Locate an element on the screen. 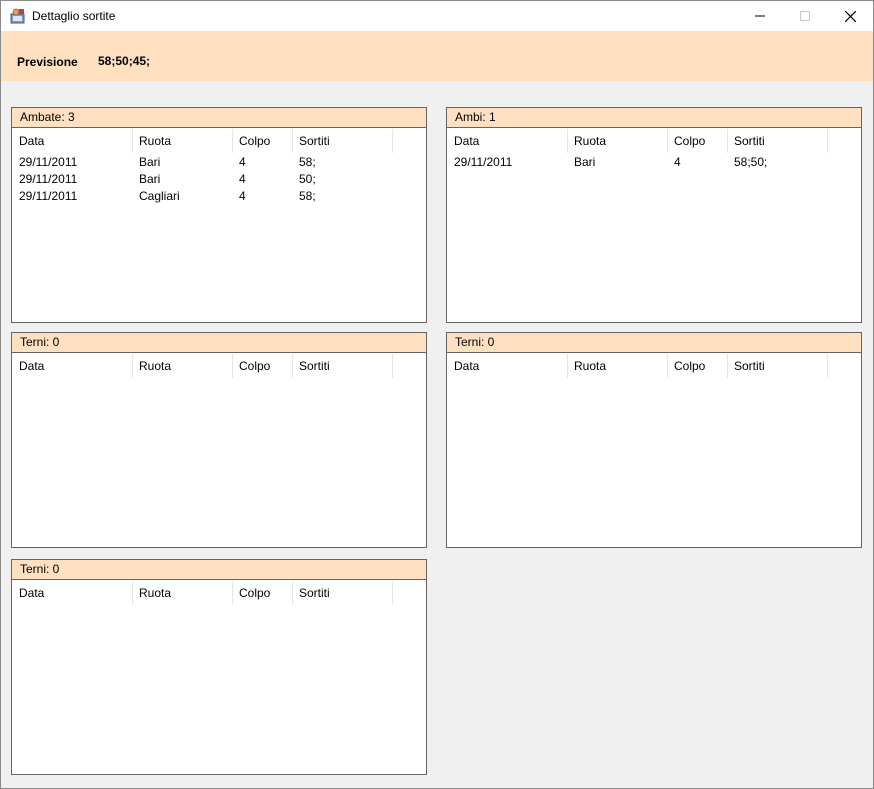 This screenshot has width=874, height=789. table-cell: 50; is located at coordinates (307, 179).